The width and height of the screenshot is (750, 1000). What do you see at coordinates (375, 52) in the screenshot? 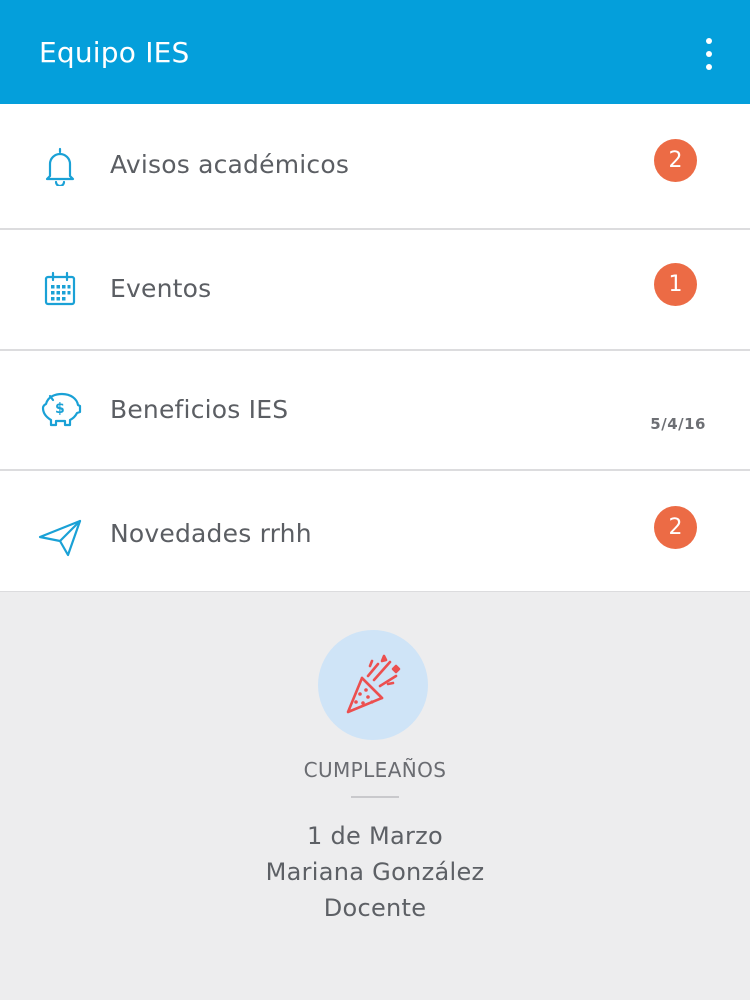
I see `app-bar: Equipo IES` at bounding box center [375, 52].